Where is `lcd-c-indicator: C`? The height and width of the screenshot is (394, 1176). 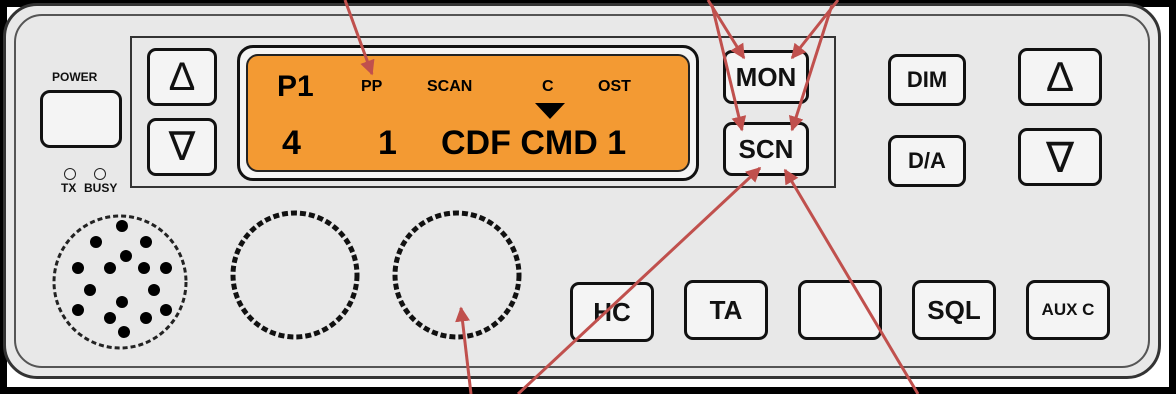 lcd-c-indicator: C is located at coordinates (548, 86).